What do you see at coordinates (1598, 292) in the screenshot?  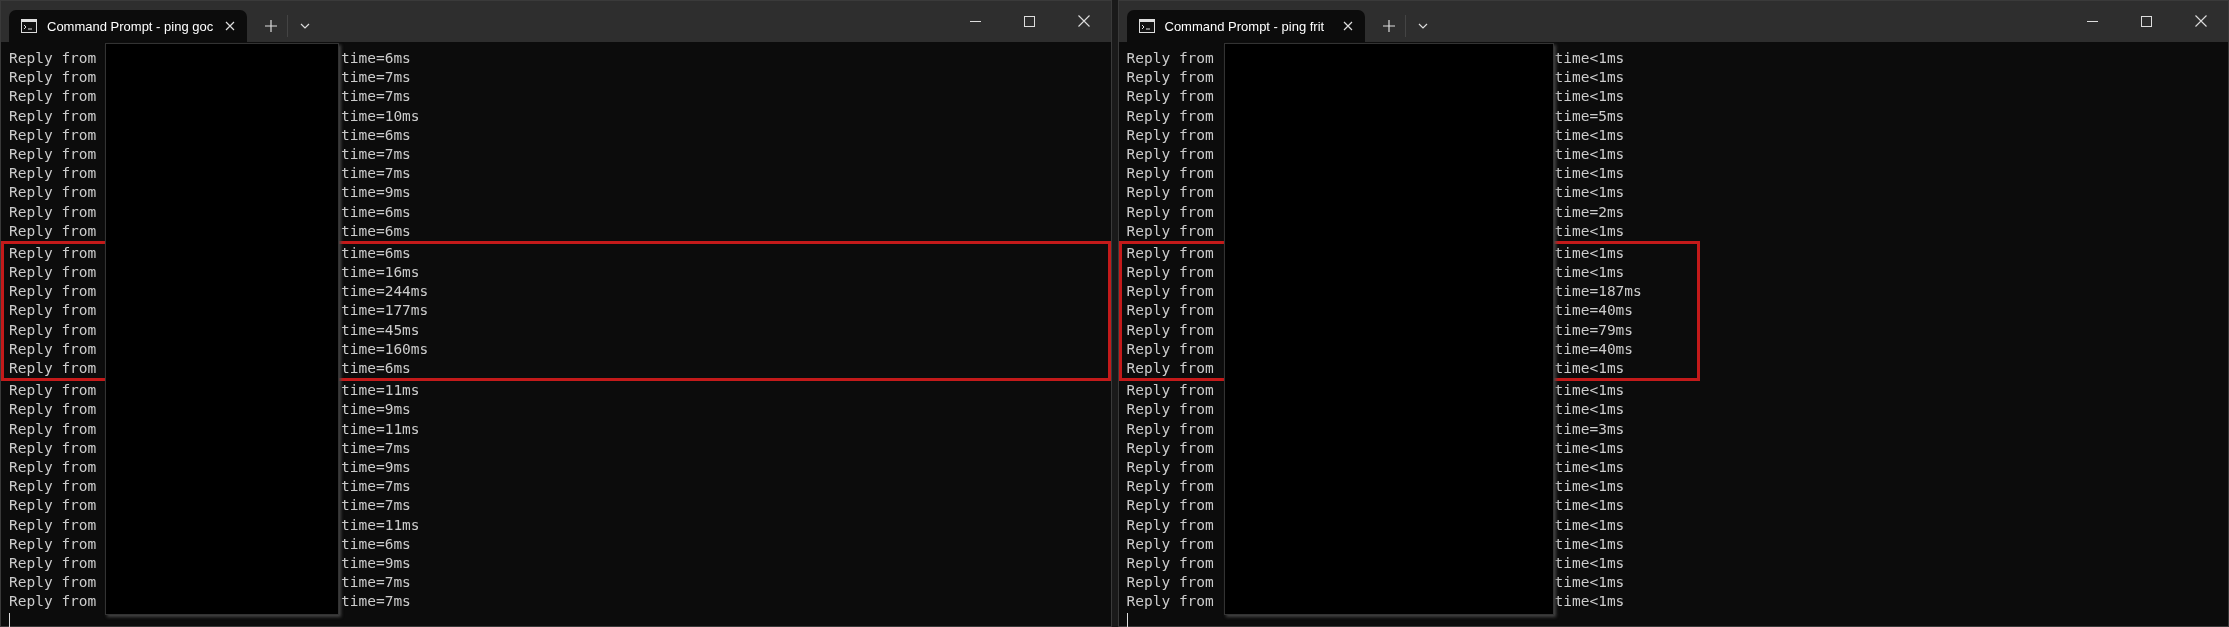 I see `output-text: time=187ms` at bounding box center [1598, 292].